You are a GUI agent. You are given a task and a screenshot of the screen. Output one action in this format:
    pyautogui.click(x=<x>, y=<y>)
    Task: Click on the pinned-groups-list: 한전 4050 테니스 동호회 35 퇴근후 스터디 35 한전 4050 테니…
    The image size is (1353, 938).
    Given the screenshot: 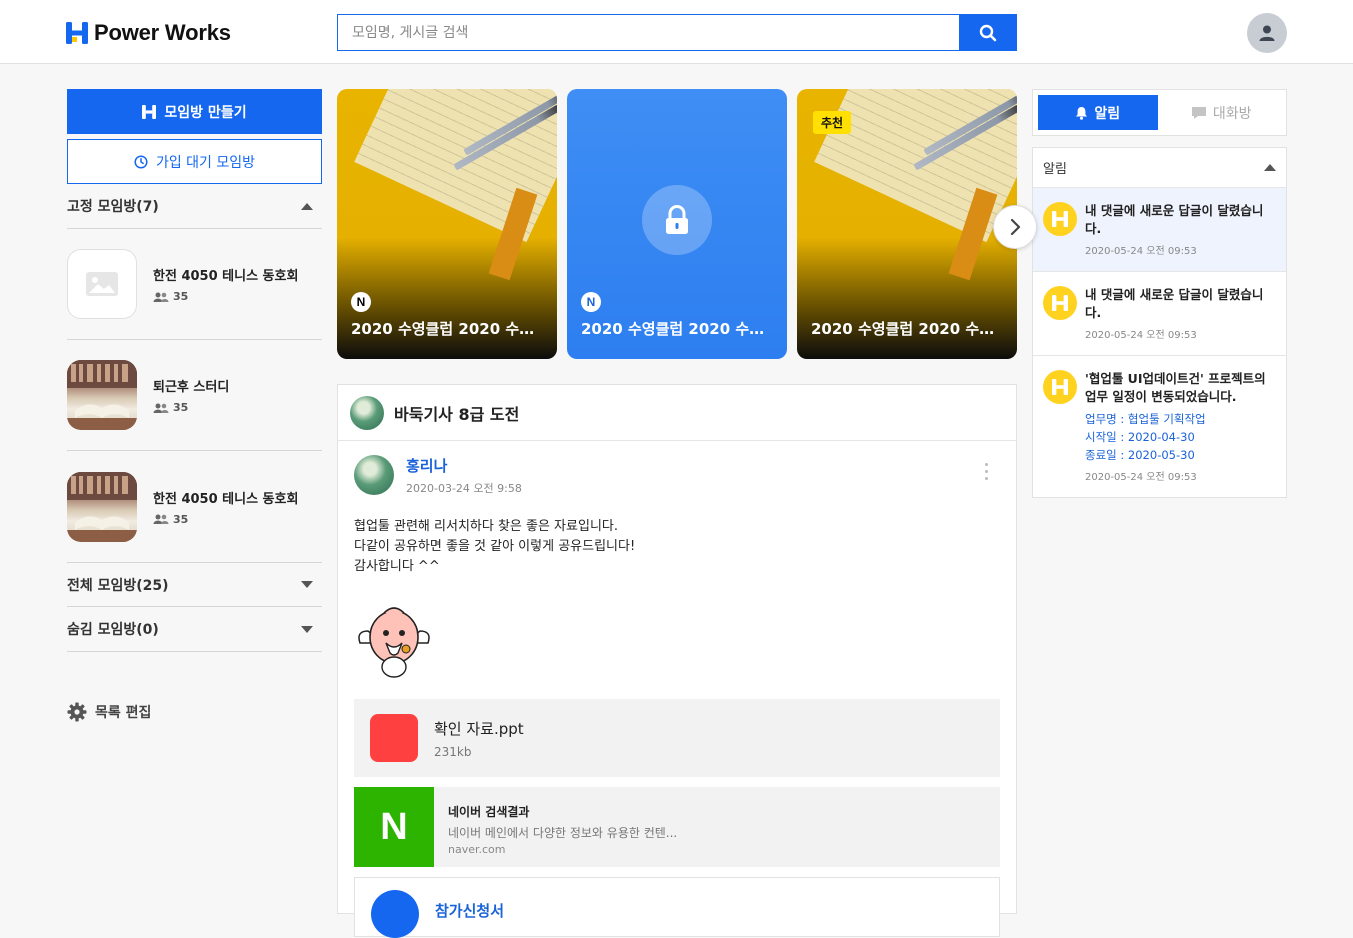 What is the action you would take?
    pyautogui.click(x=194, y=395)
    